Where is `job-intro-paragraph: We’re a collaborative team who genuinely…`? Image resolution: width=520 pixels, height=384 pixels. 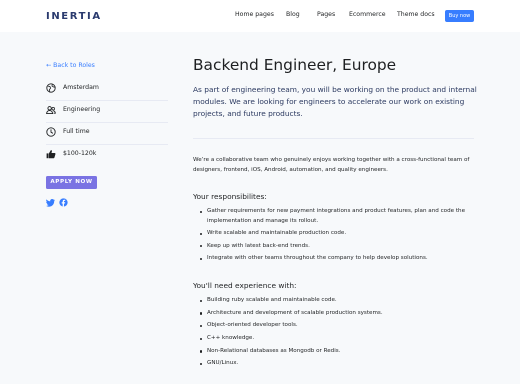
job-intro-paragraph: We’re a collaborative team who genuinely… is located at coordinates (331, 165).